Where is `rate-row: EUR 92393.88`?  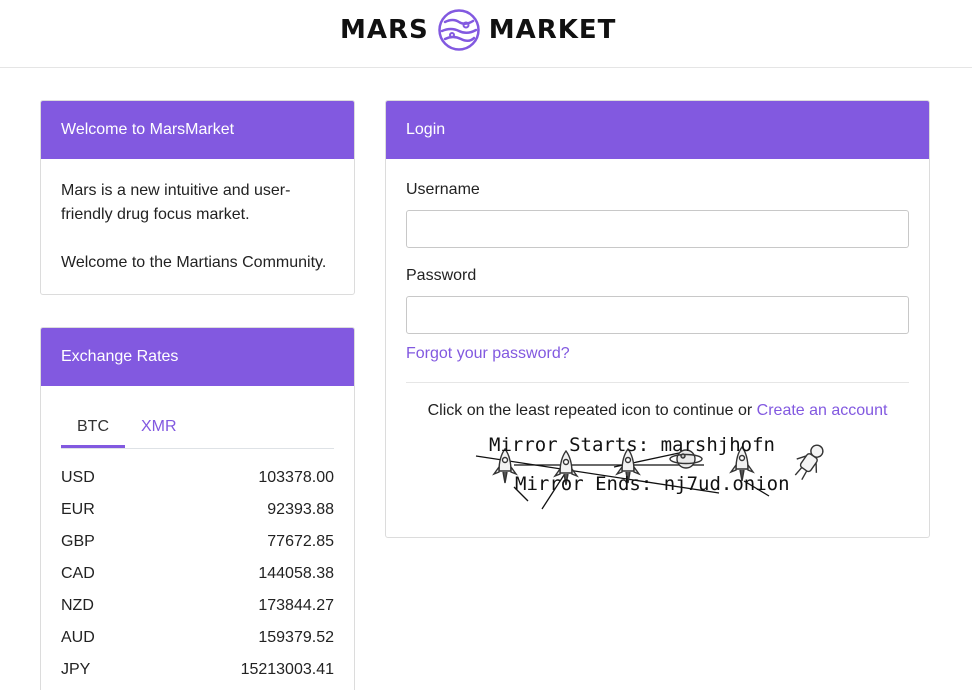
rate-row: EUR 92393.88 is located at coordinates (197, 510).